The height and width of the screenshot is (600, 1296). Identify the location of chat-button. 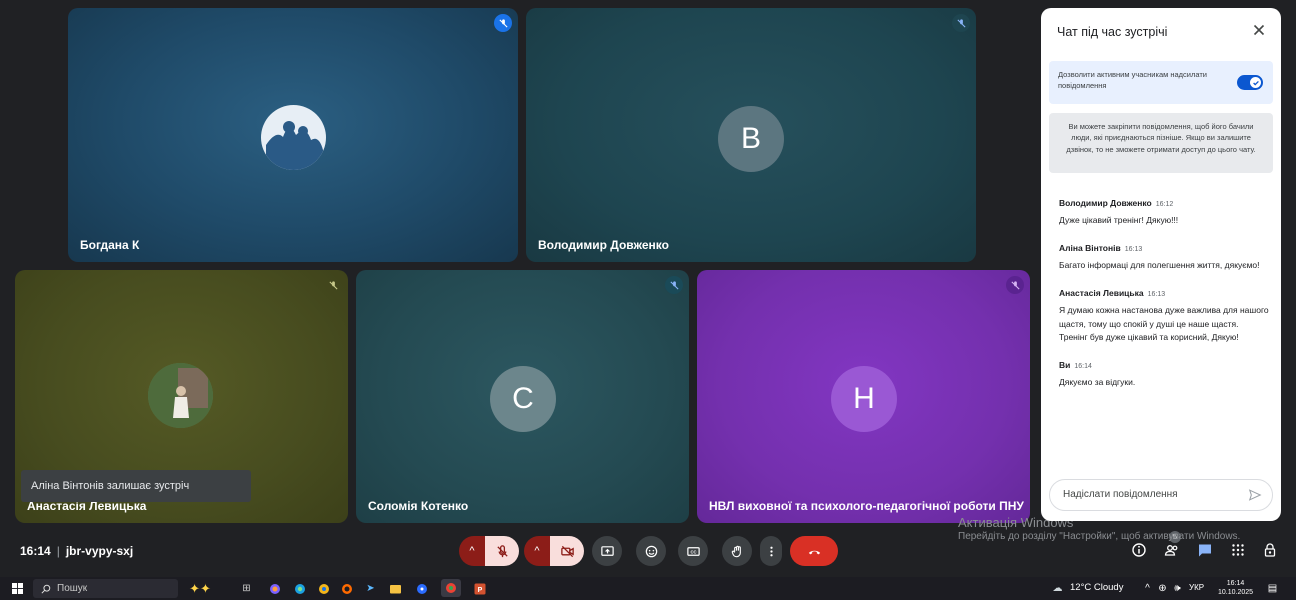
(1205, 550).